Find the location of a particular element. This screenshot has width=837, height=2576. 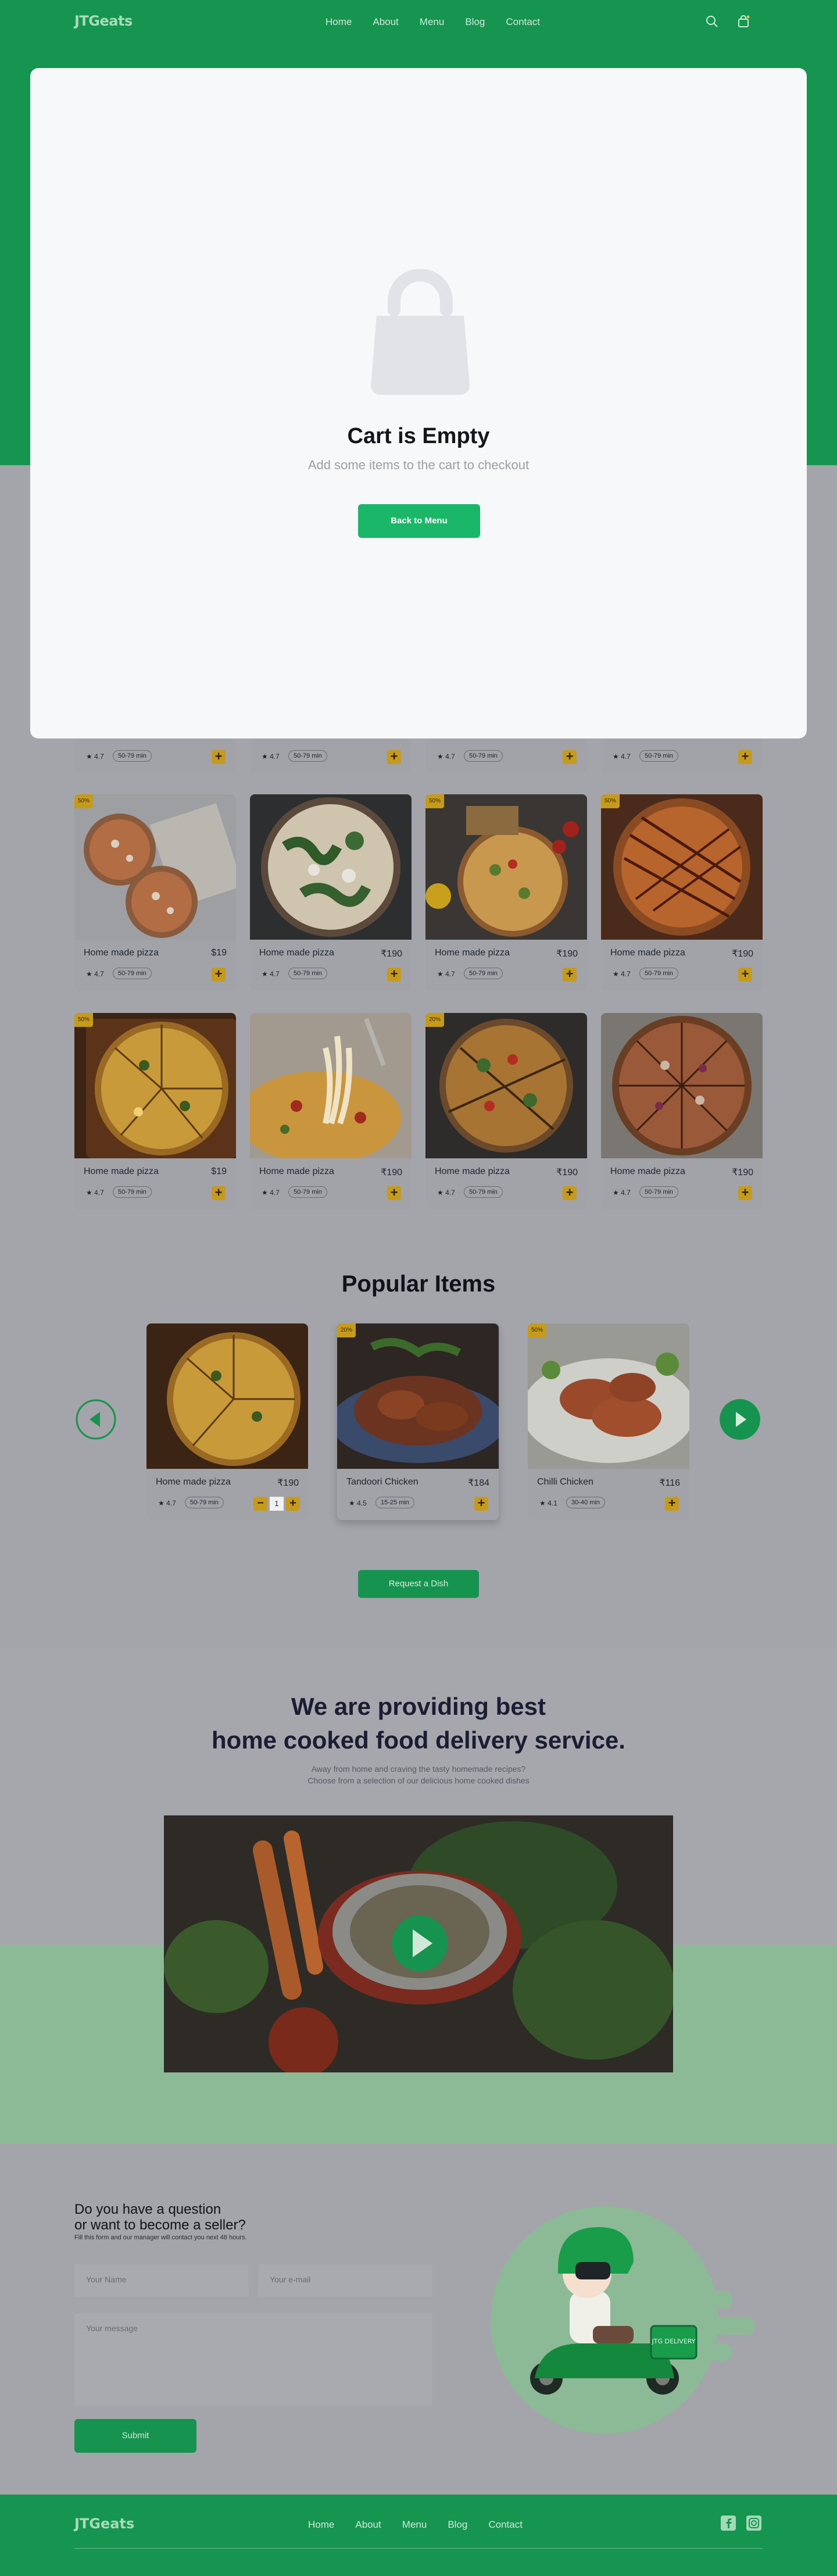

item-price: ₹116 is located at coordinates (669, 1483).